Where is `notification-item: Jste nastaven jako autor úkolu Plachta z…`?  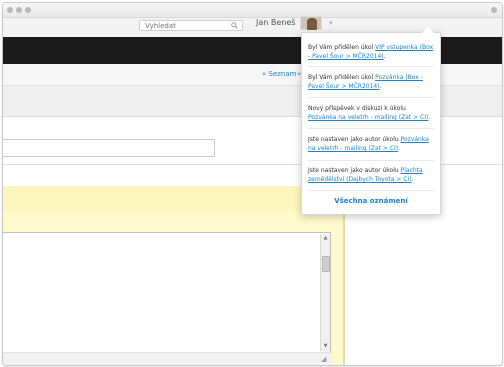 notification-item: Jste nastaven jako autor úkolu Plachta z… is located at coordinates (365, 175).